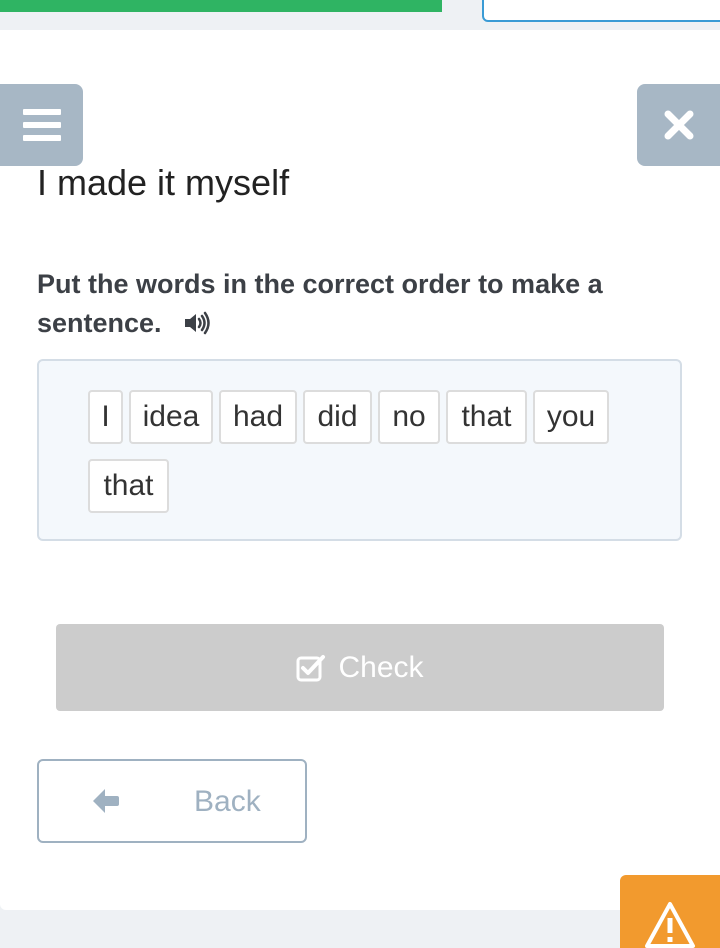 This screenshot has width=720, height=948. Describe the element at coordinates (258, 417) in the screenshot. I see `word-chip: had` at that location.